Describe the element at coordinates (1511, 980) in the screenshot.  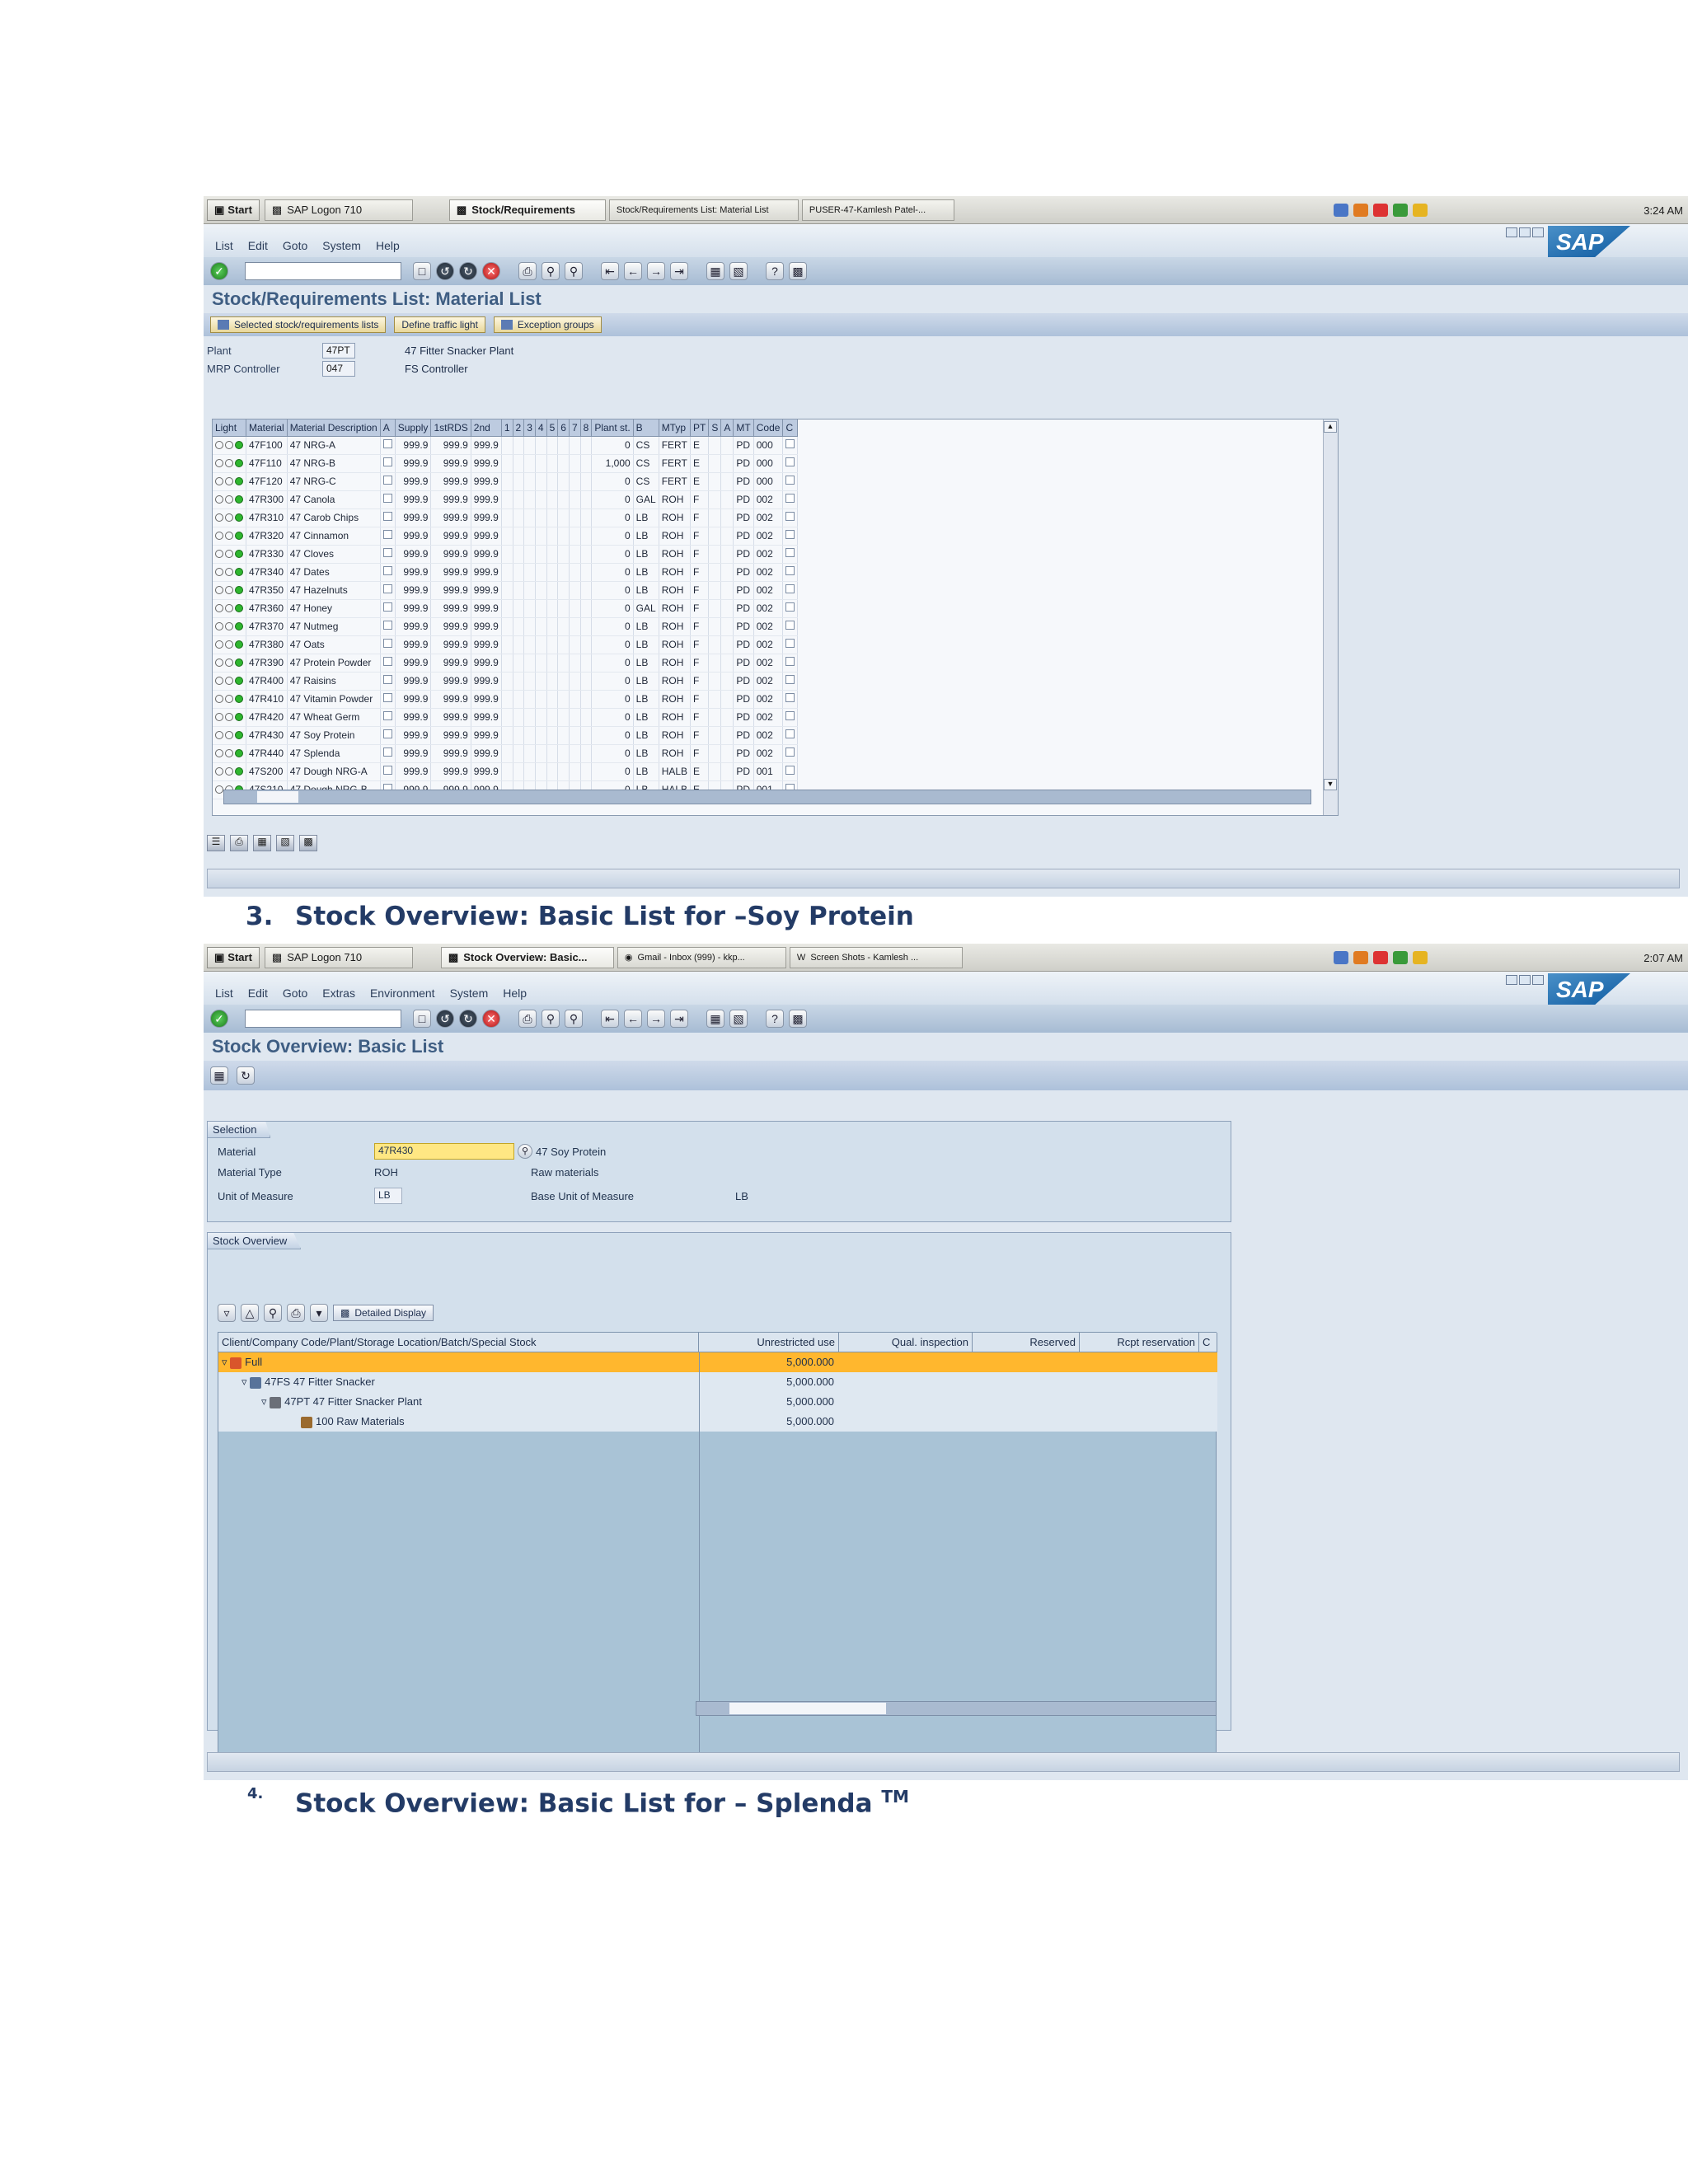
I see `minimize-icon` at that location.